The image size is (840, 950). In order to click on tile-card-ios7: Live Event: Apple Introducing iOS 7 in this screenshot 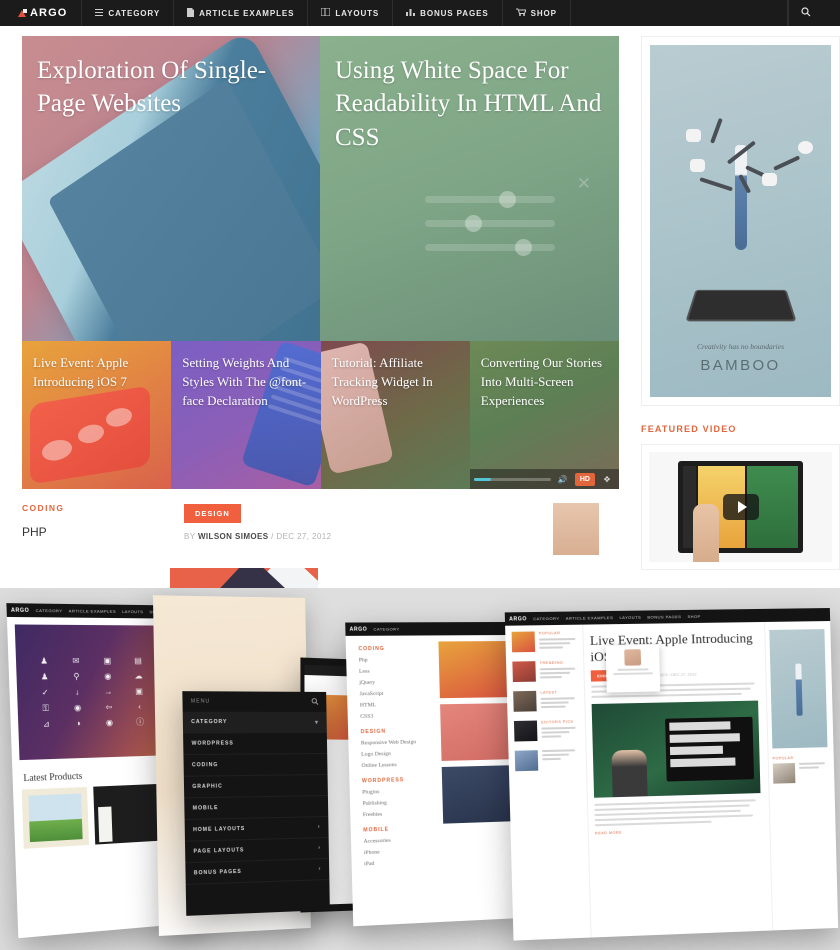, I will do `click(97, 415)`.